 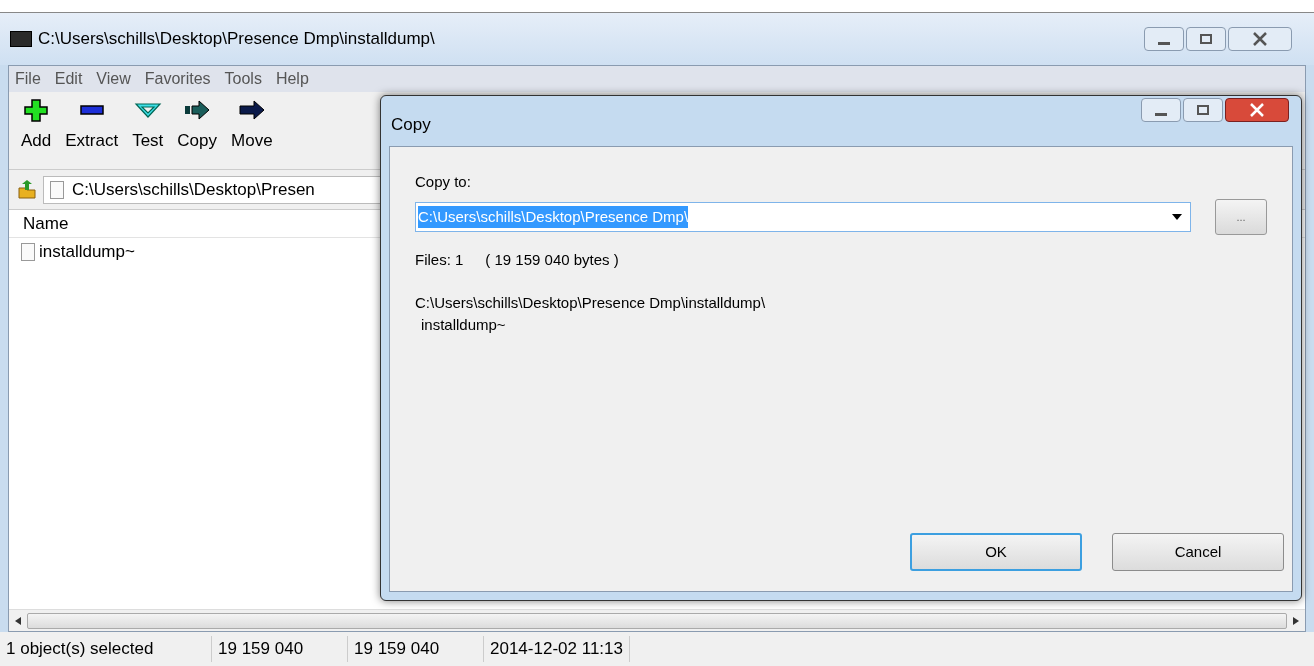 What do you see at coordinates (439, 260) in the screenshot?
I see `files-count: Files: 1` at bounding box center [439, 260].